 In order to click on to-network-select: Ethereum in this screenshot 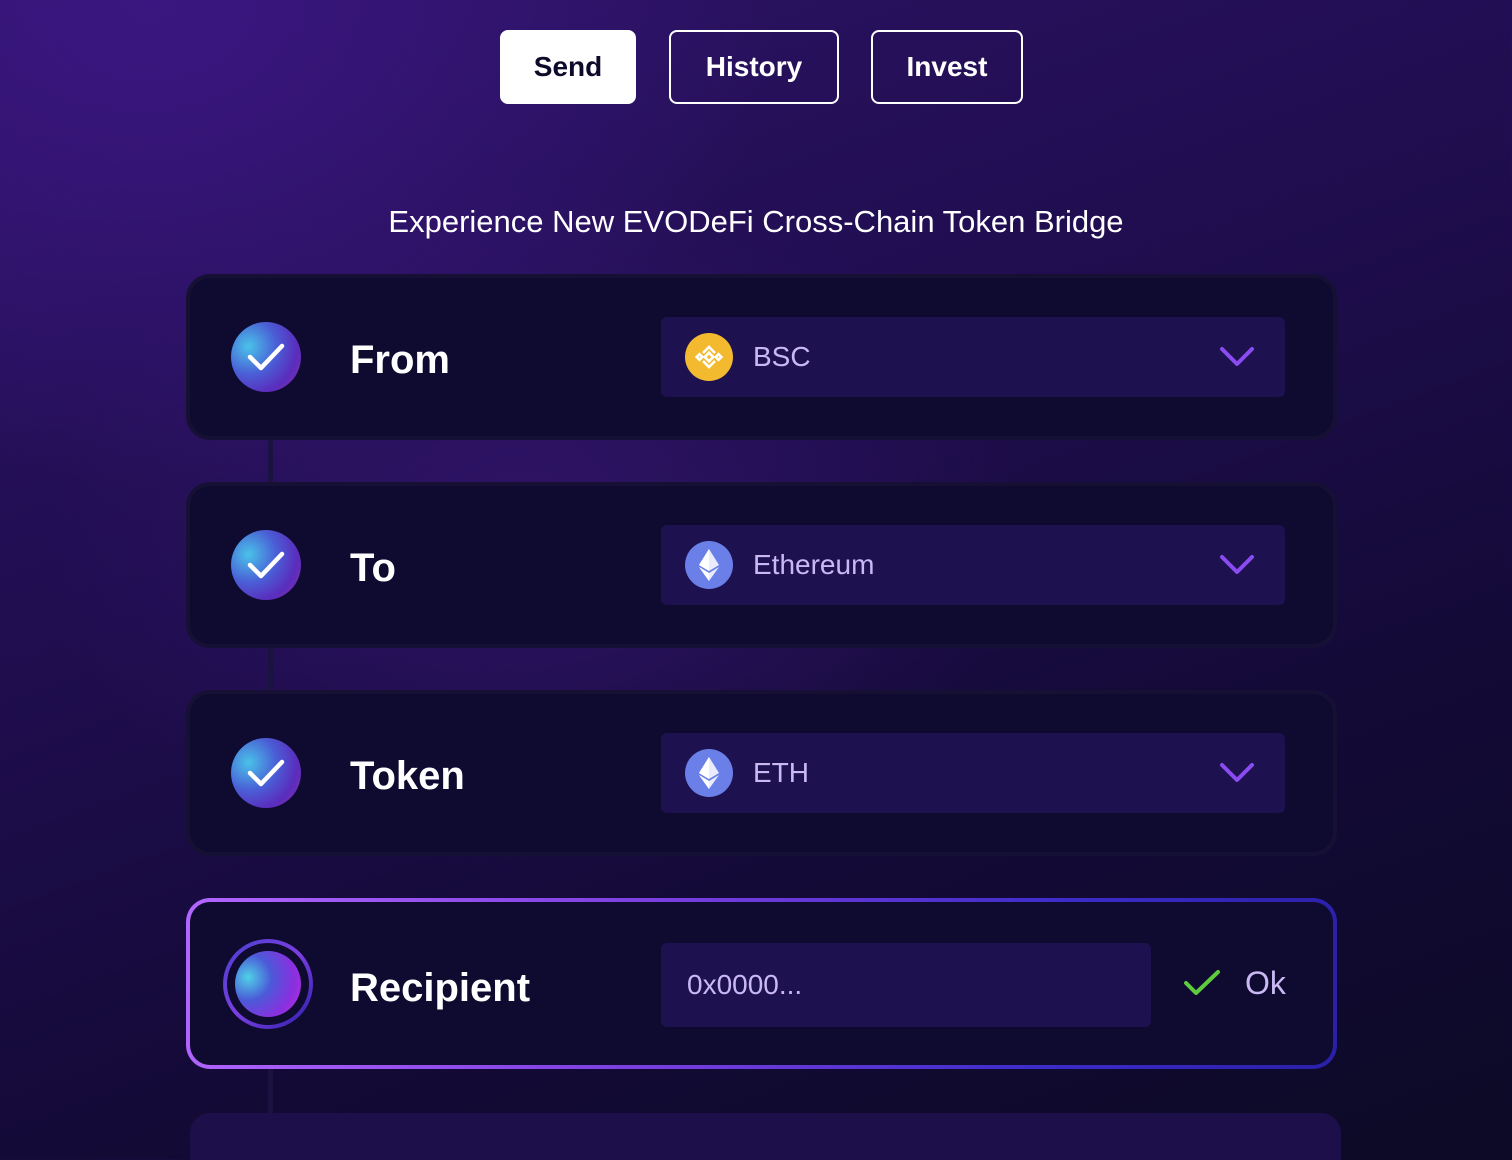, I will do `click(973, 565)`.